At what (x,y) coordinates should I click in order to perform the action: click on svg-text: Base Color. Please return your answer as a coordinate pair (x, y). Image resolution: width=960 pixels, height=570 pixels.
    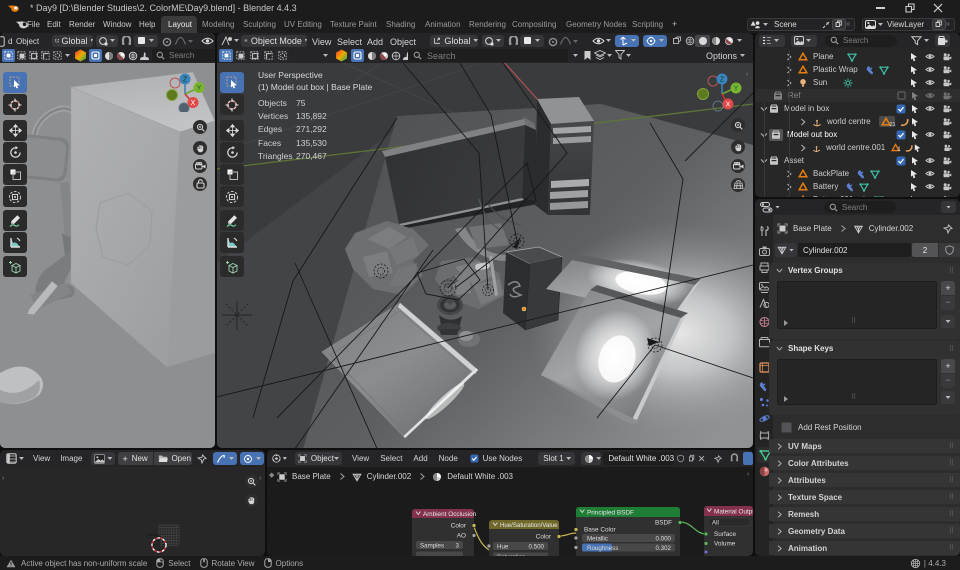
    Looking at the image, I should click on (600, 530).